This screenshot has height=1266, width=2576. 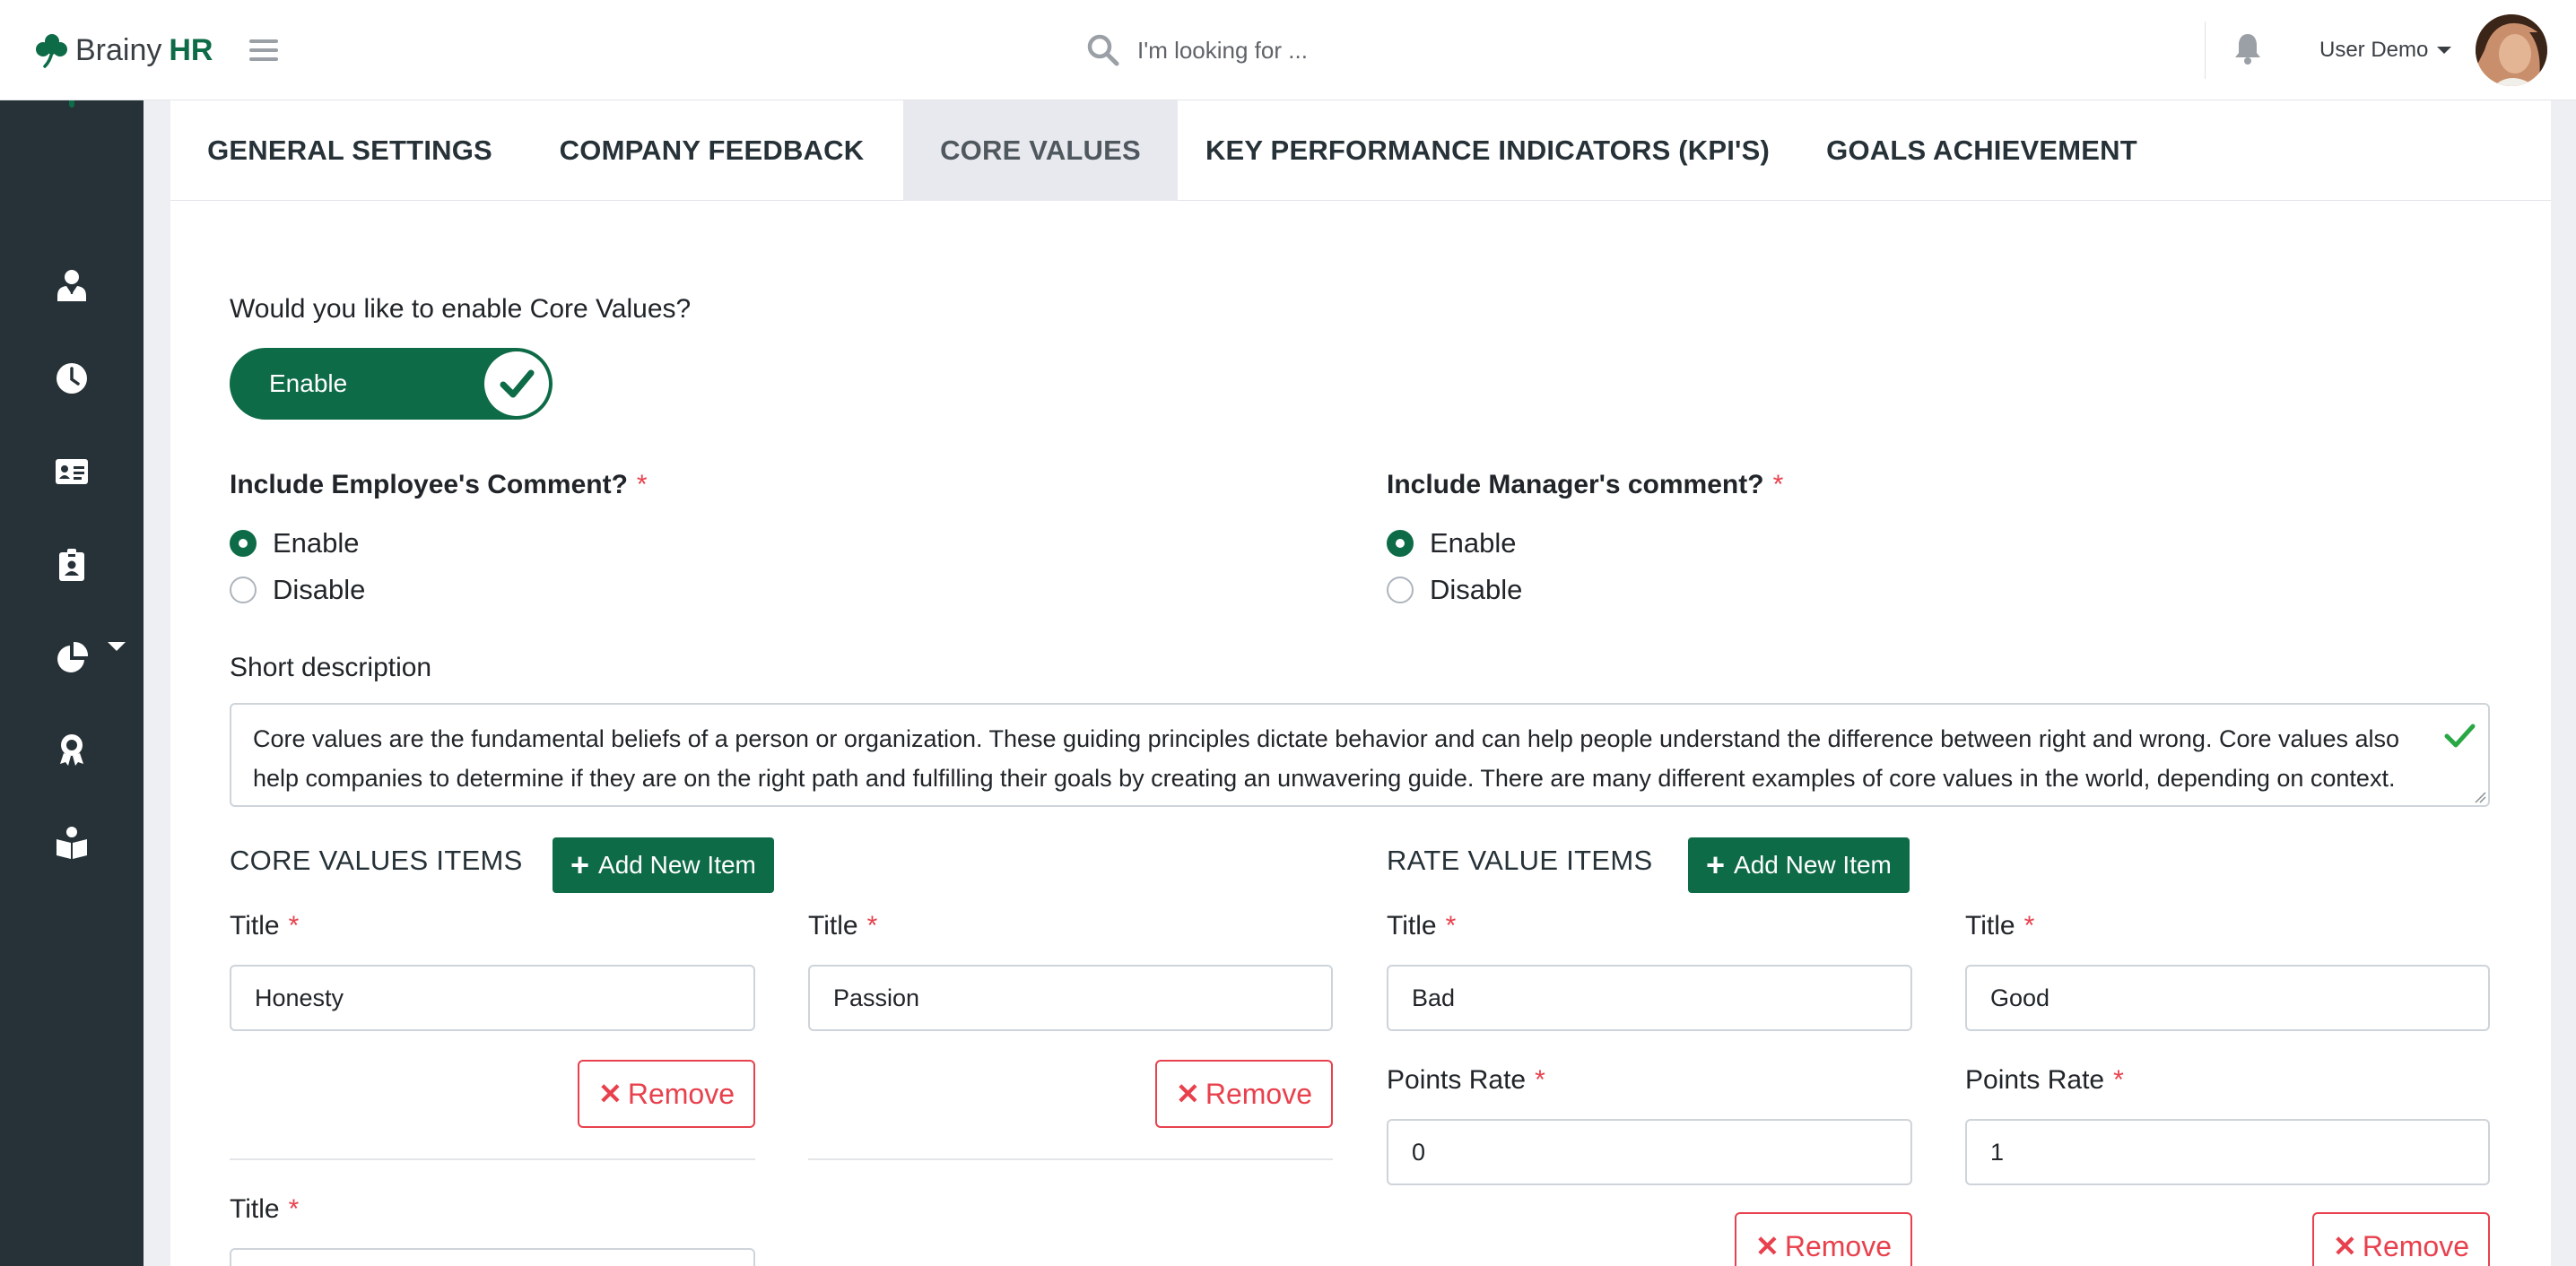 I want to click on brand-logo: Brainy HR, so click(x=122, y=50).